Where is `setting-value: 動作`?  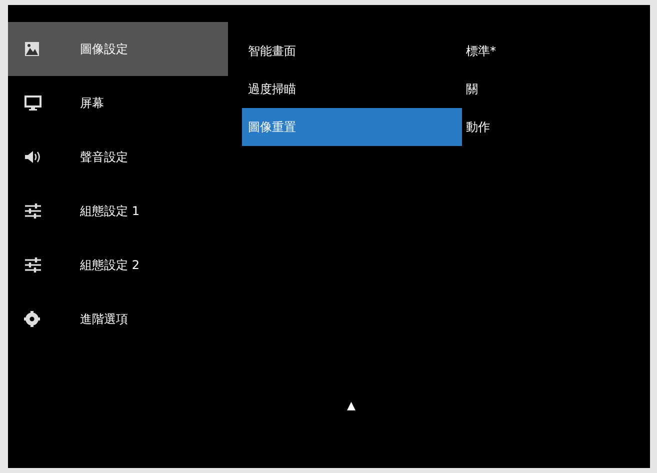
setting-value: 動作 is located at coordinates (477, 127).